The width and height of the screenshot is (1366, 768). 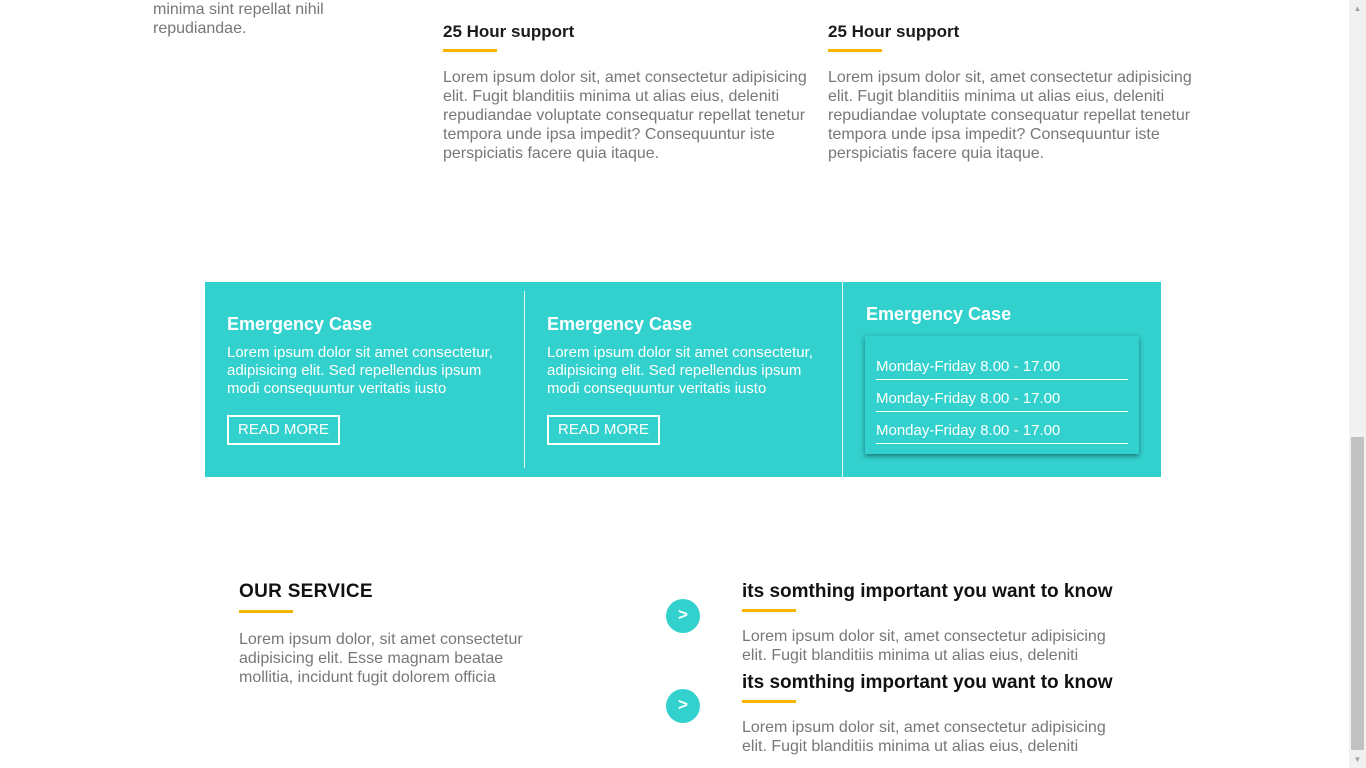 I want to click on vertical-scrollbar: ▲ ▼, so click(x=1357, y=384).